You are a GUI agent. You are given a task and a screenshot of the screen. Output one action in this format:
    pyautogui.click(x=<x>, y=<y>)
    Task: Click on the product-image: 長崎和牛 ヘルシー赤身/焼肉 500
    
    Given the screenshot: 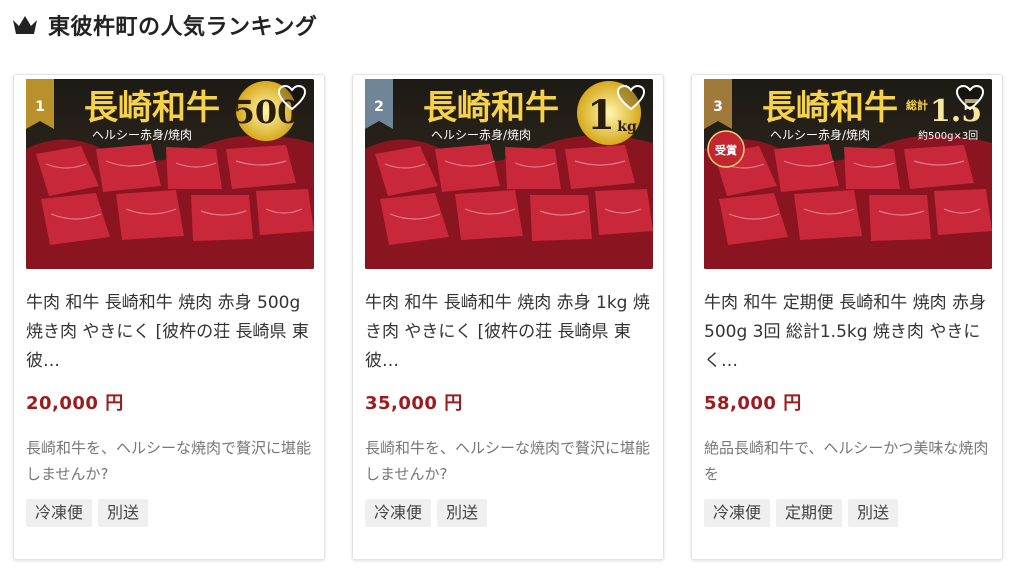 What is the action you would take?
    pyautogui.click(x=170, y=174)
    